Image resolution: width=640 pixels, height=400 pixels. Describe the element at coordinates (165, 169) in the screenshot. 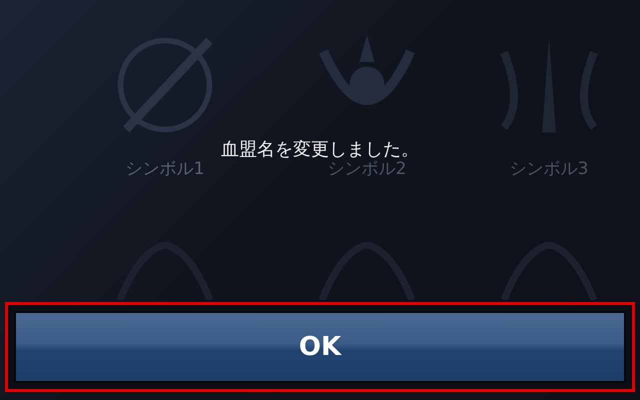

I see `symbol-label: シンボル1` at that location.